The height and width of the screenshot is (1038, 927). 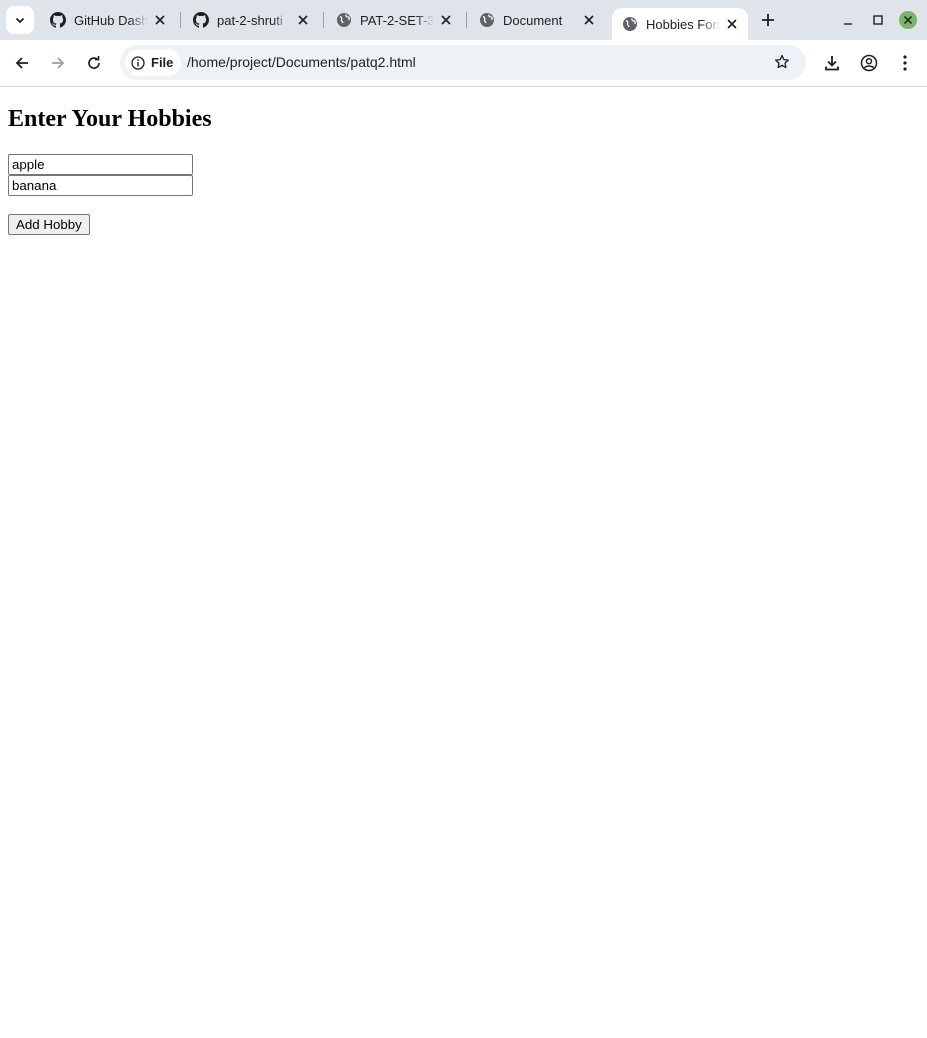 I want to click on tab-pat-2-shruti: pat-2-shruti, so click(x=251, y=20).